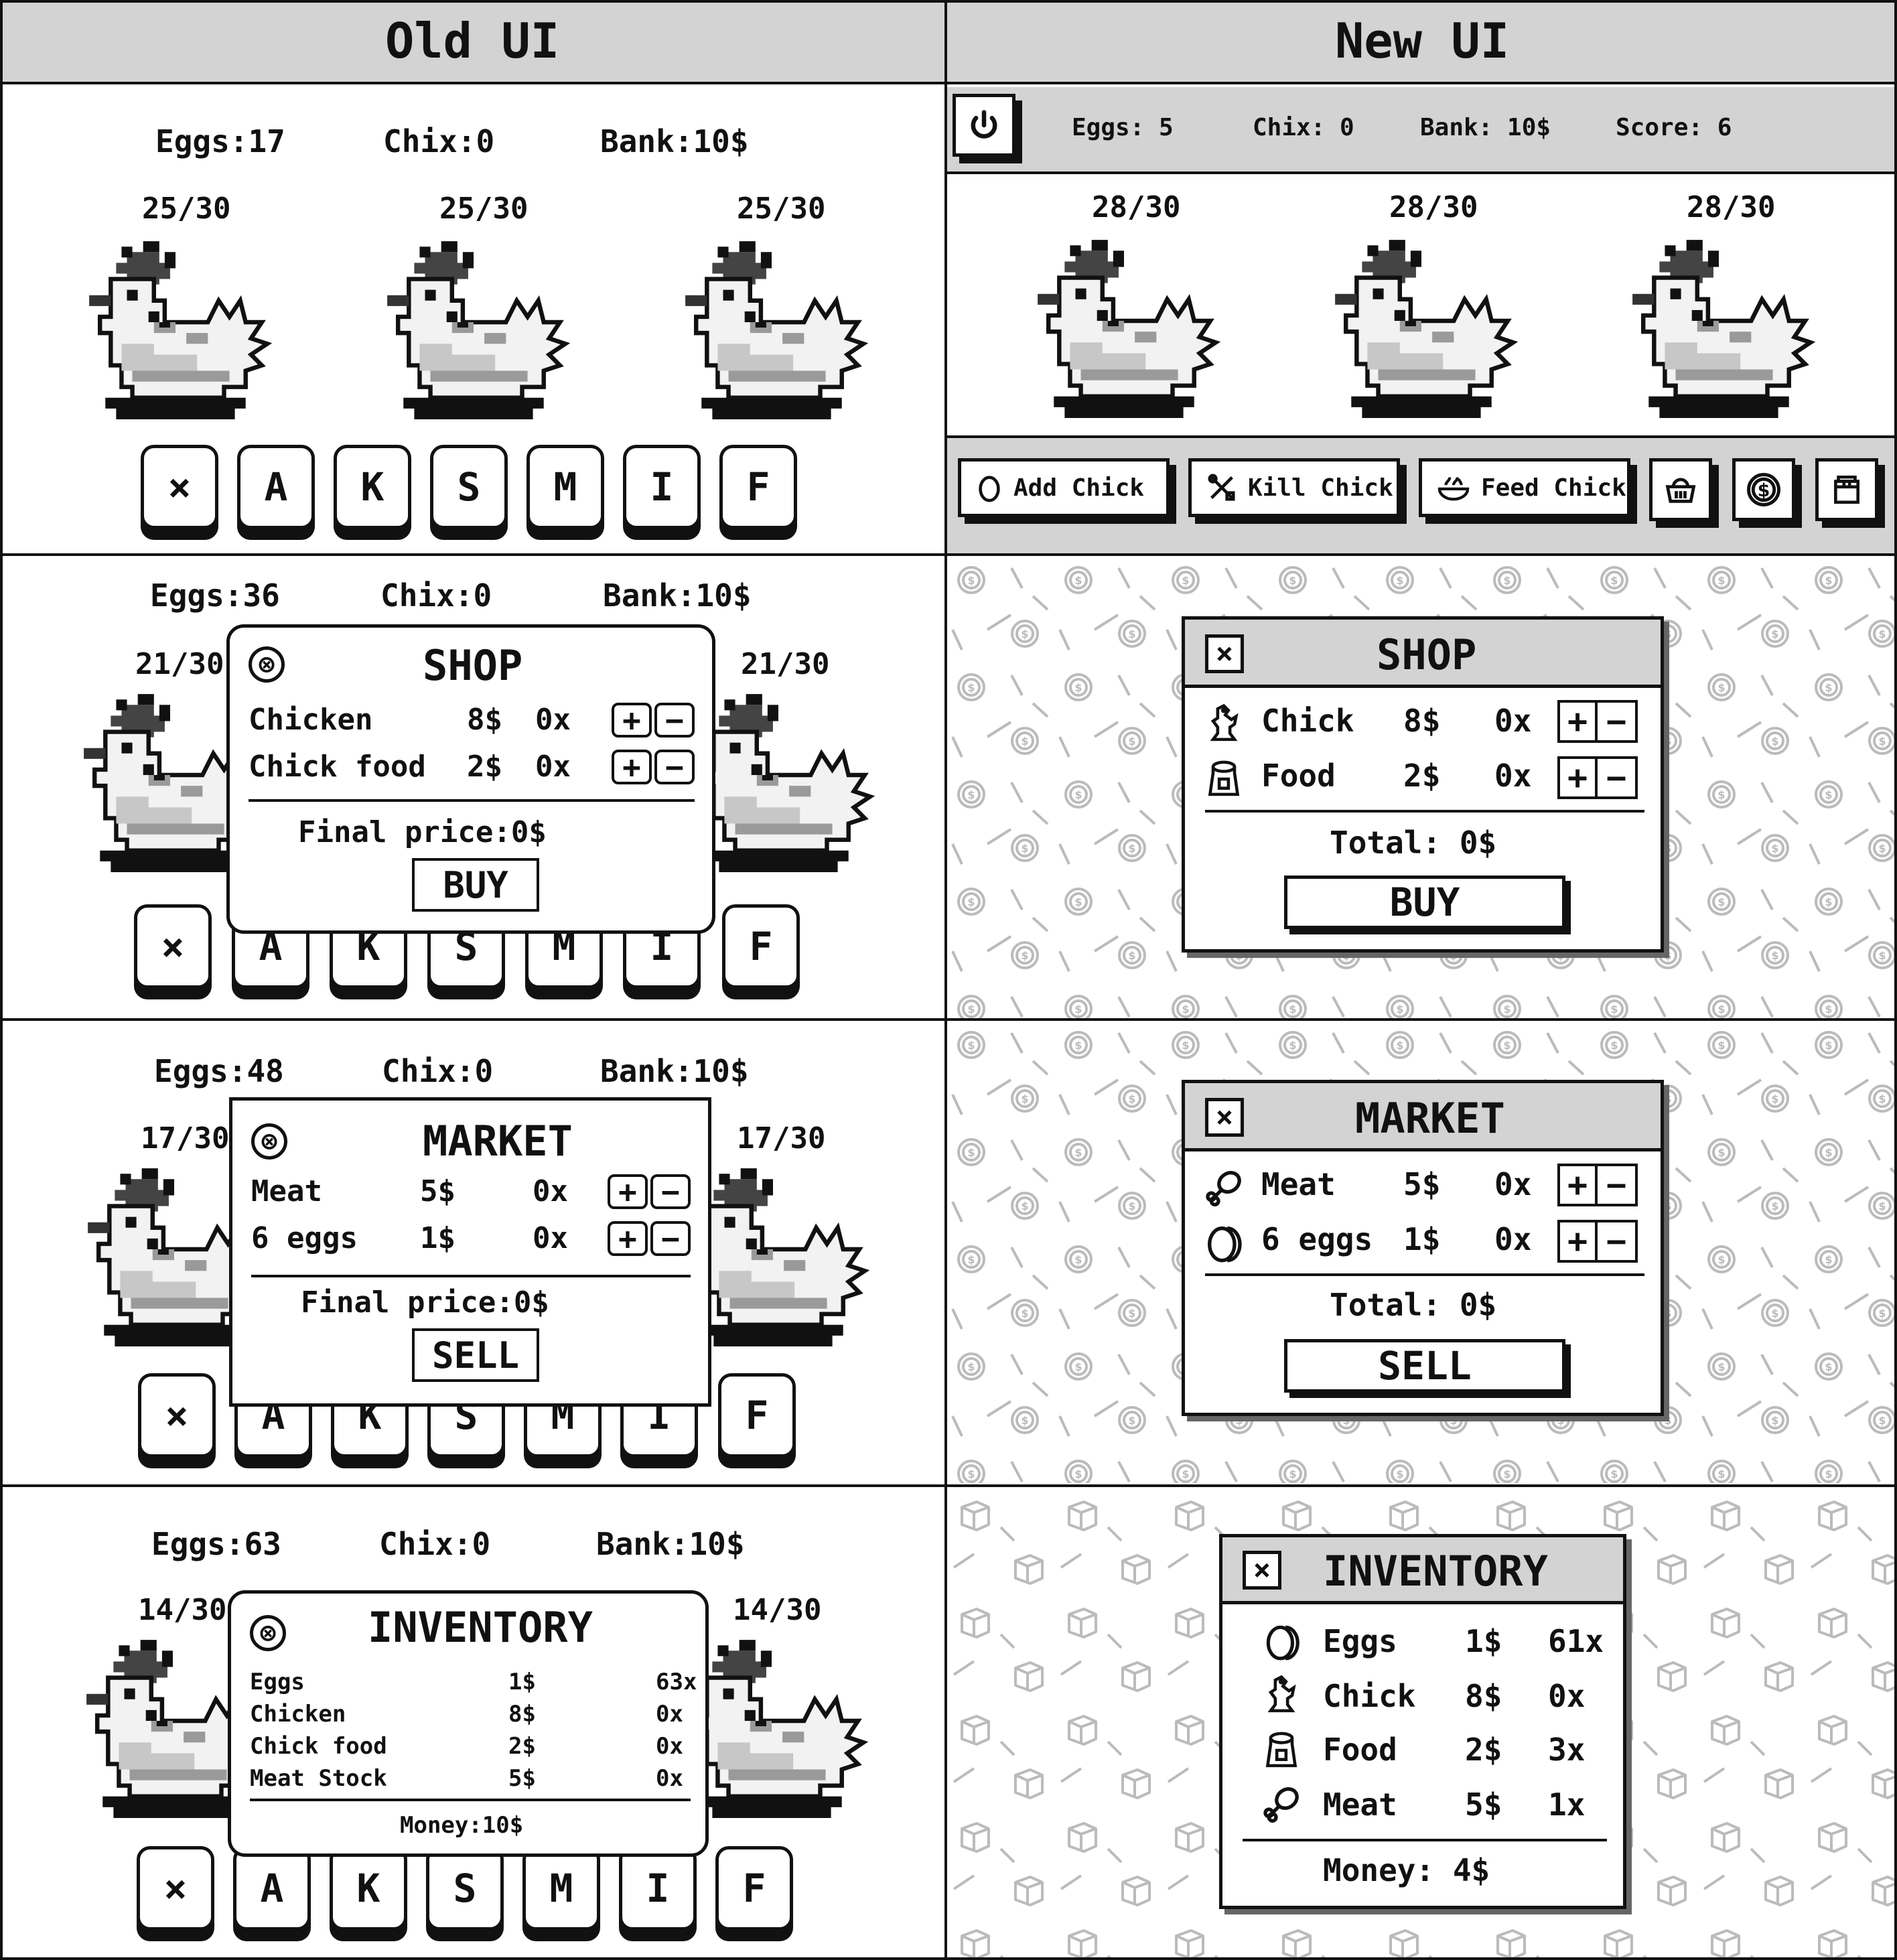 The height and width of the screenshot is (1960, 1897). I want to click on item-name: Eggs, so click(1360, 1641).